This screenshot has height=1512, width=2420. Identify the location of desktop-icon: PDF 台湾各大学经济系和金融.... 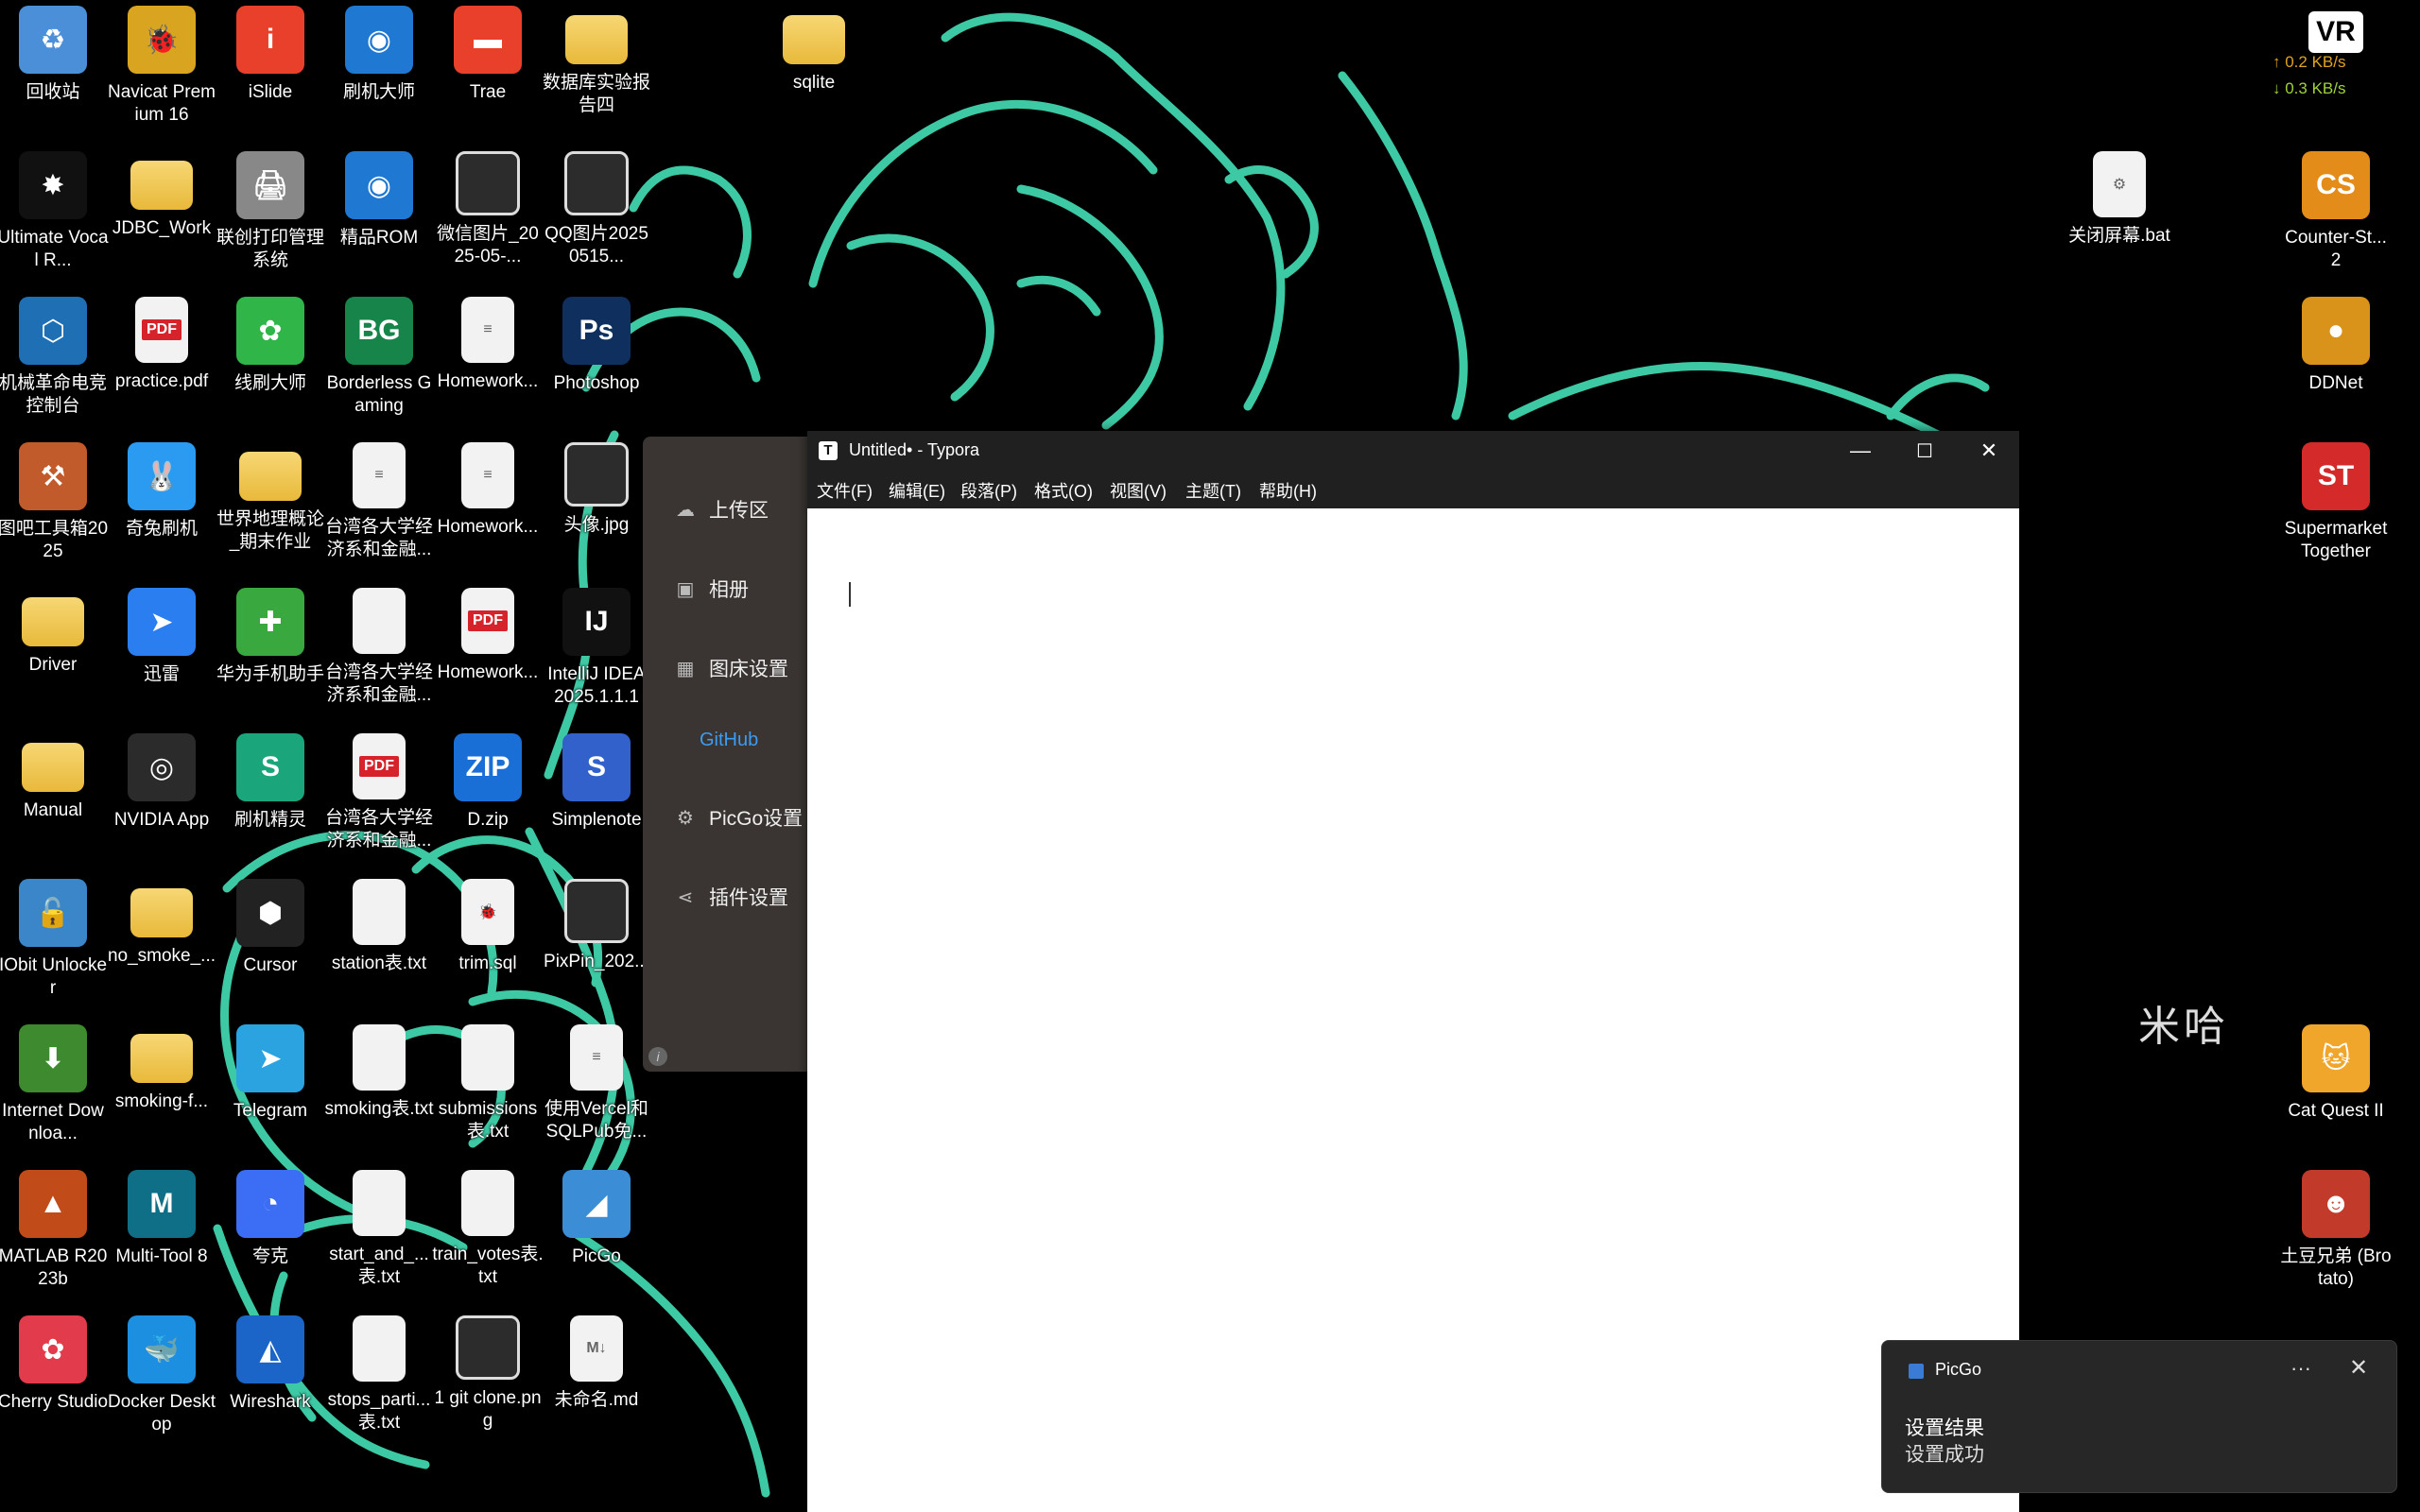
(379, 791).